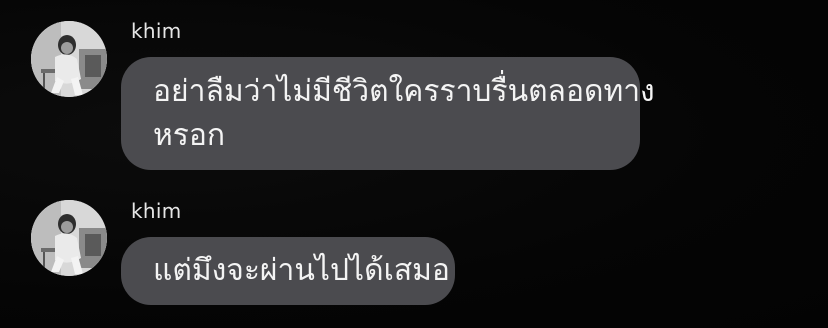  Describe the element at coordinates (404, 91) in the screenshot. I see `message-text-line: อย่าลืมว่าไม่มีชีวิตใครราบรื่นตลอดทาง` at that location.